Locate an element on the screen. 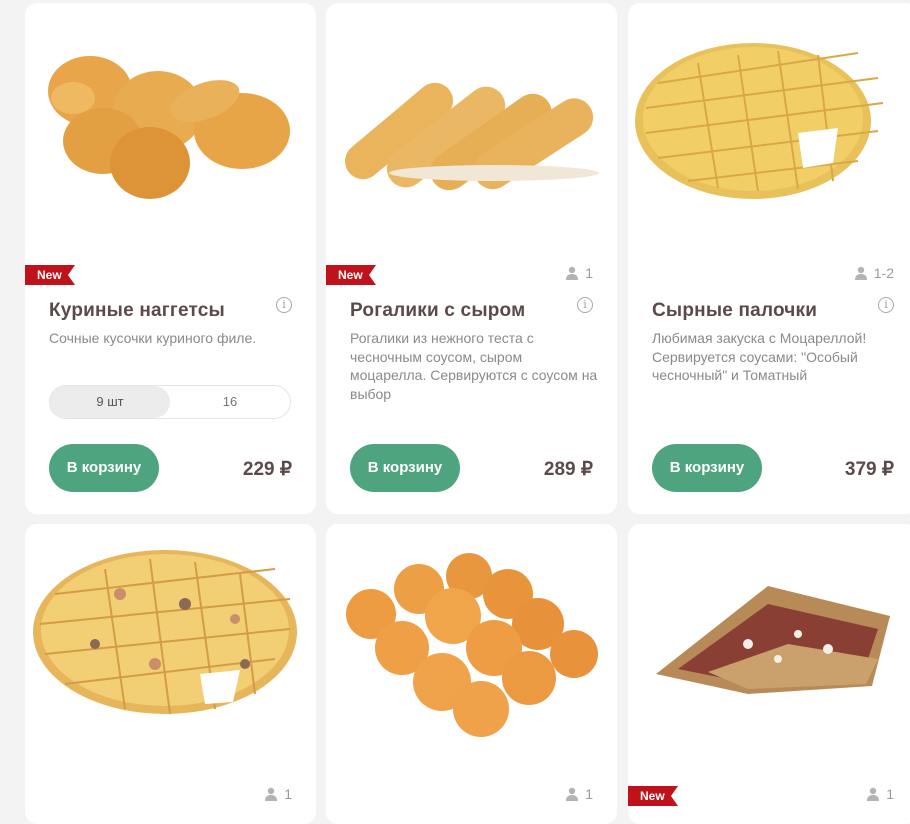  product-price: 229 ₽ is located at coordinates (267, 469).